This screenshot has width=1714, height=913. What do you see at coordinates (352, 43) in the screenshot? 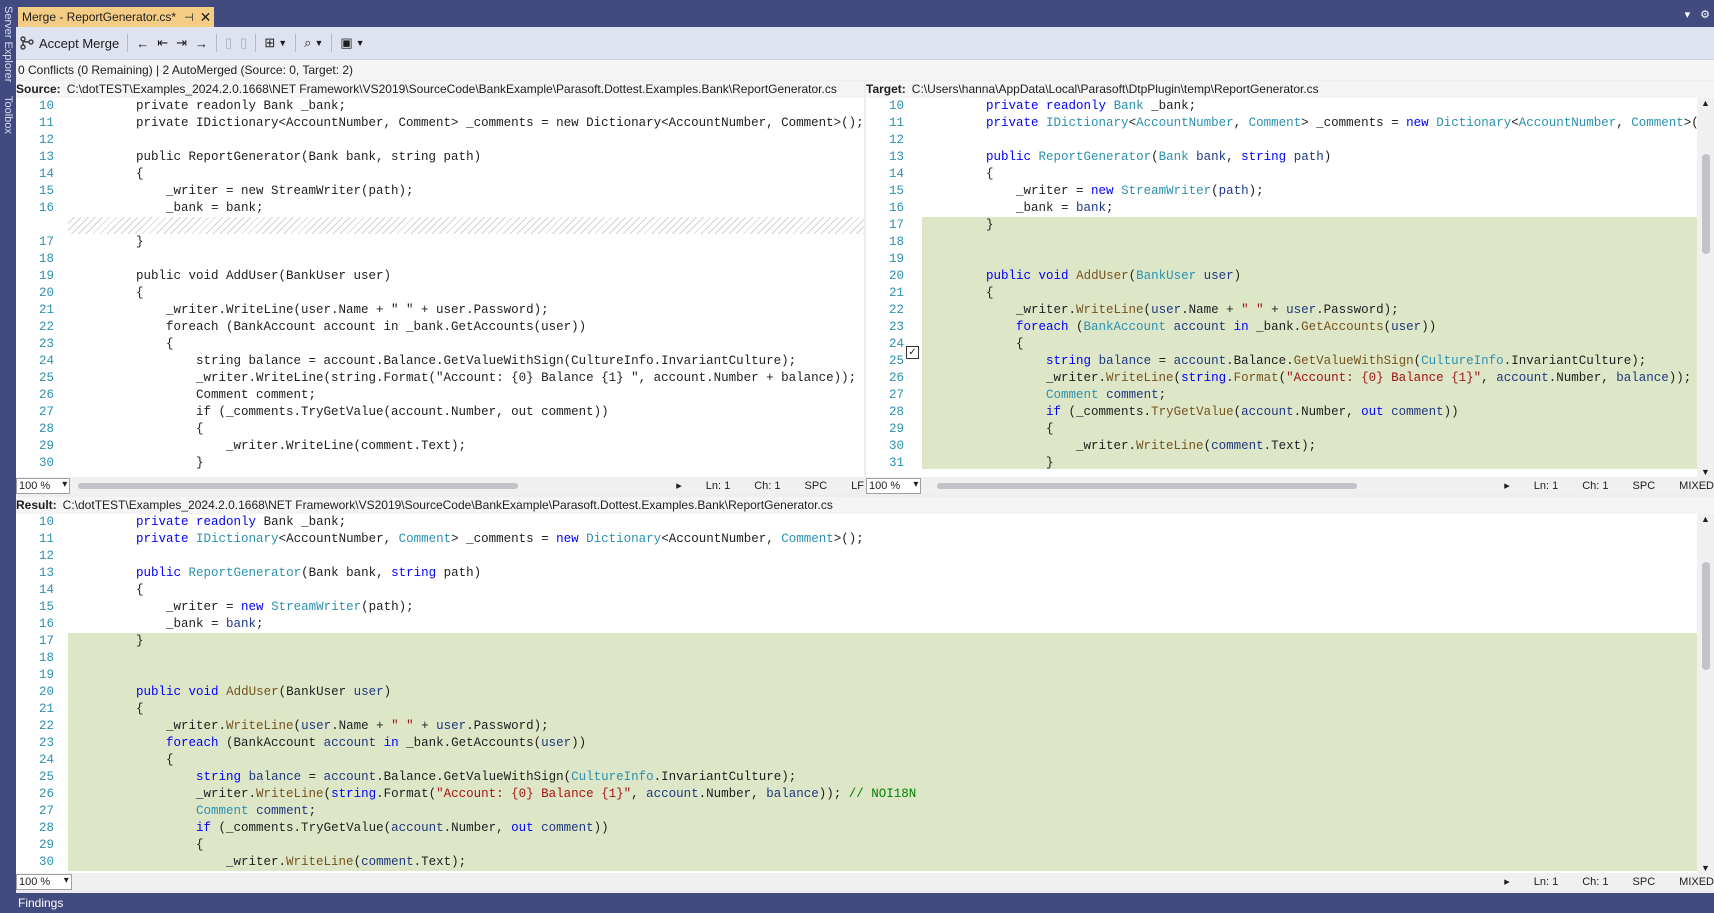
I see `view-dropdown: ▣ ▼` at bounding box center [352, 43].